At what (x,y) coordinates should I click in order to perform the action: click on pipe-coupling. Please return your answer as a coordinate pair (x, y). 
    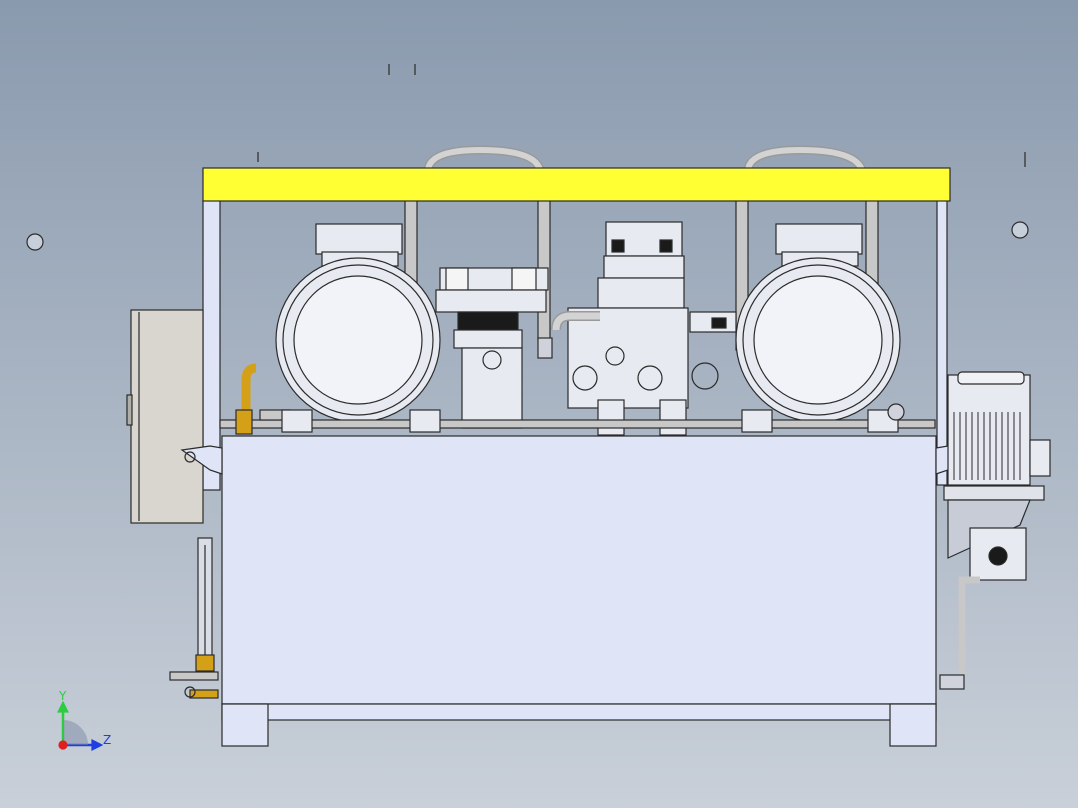
    Looking at the image, I should click on (952, 682).